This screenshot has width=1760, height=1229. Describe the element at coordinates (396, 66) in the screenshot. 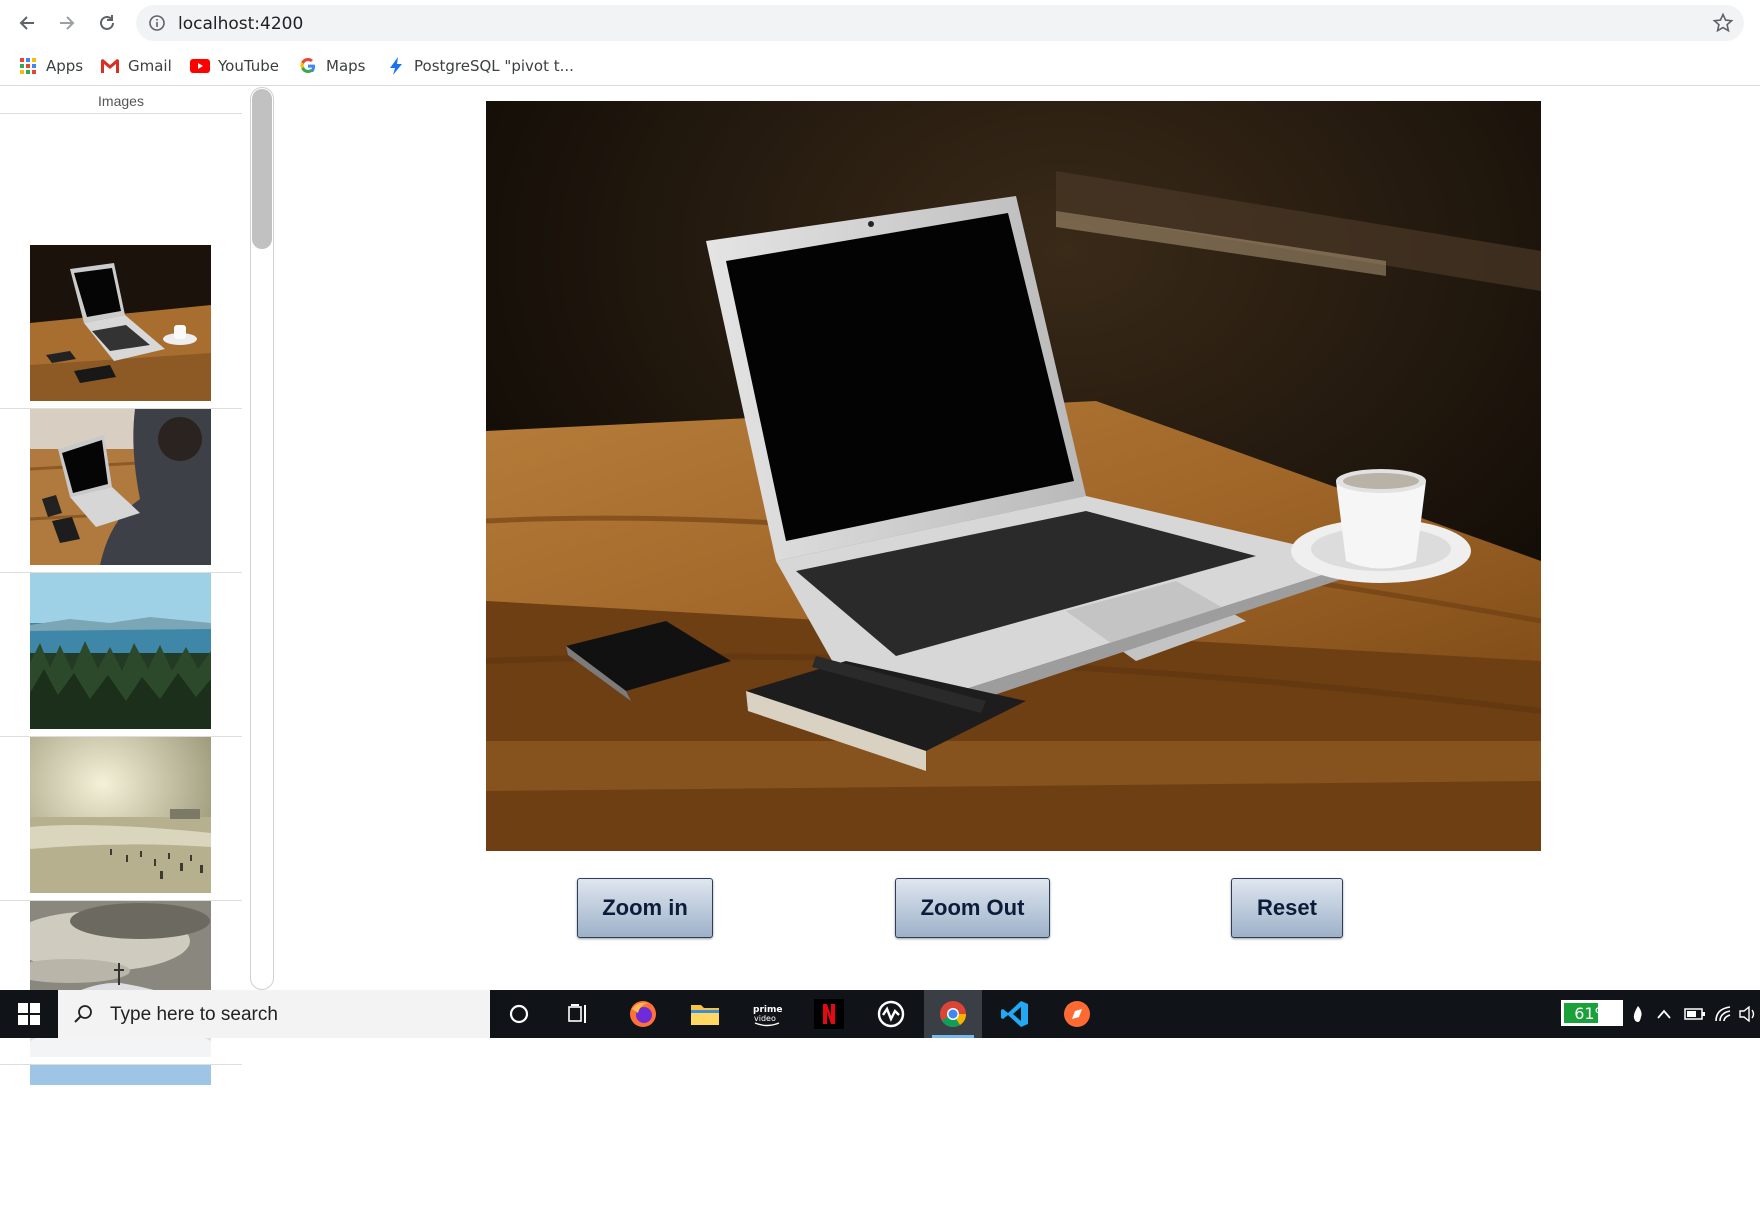

I see `bolt-icon` at that location.